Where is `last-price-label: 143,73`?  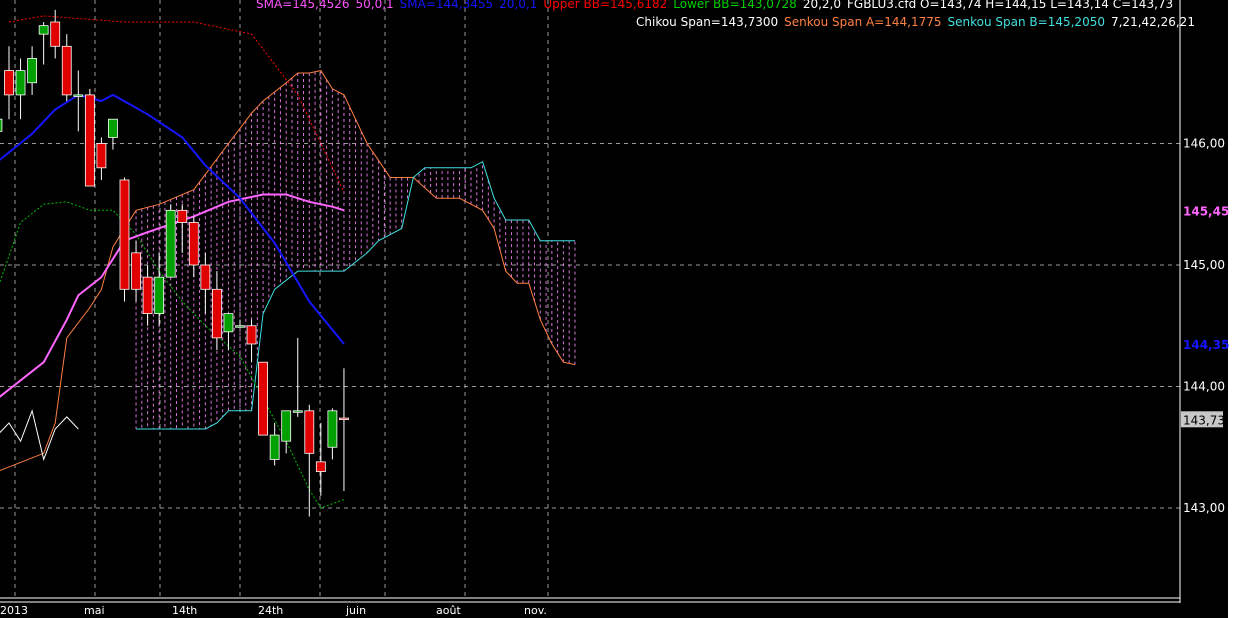 last-price-label: 143,73 is located at coordinates (1204, 420).